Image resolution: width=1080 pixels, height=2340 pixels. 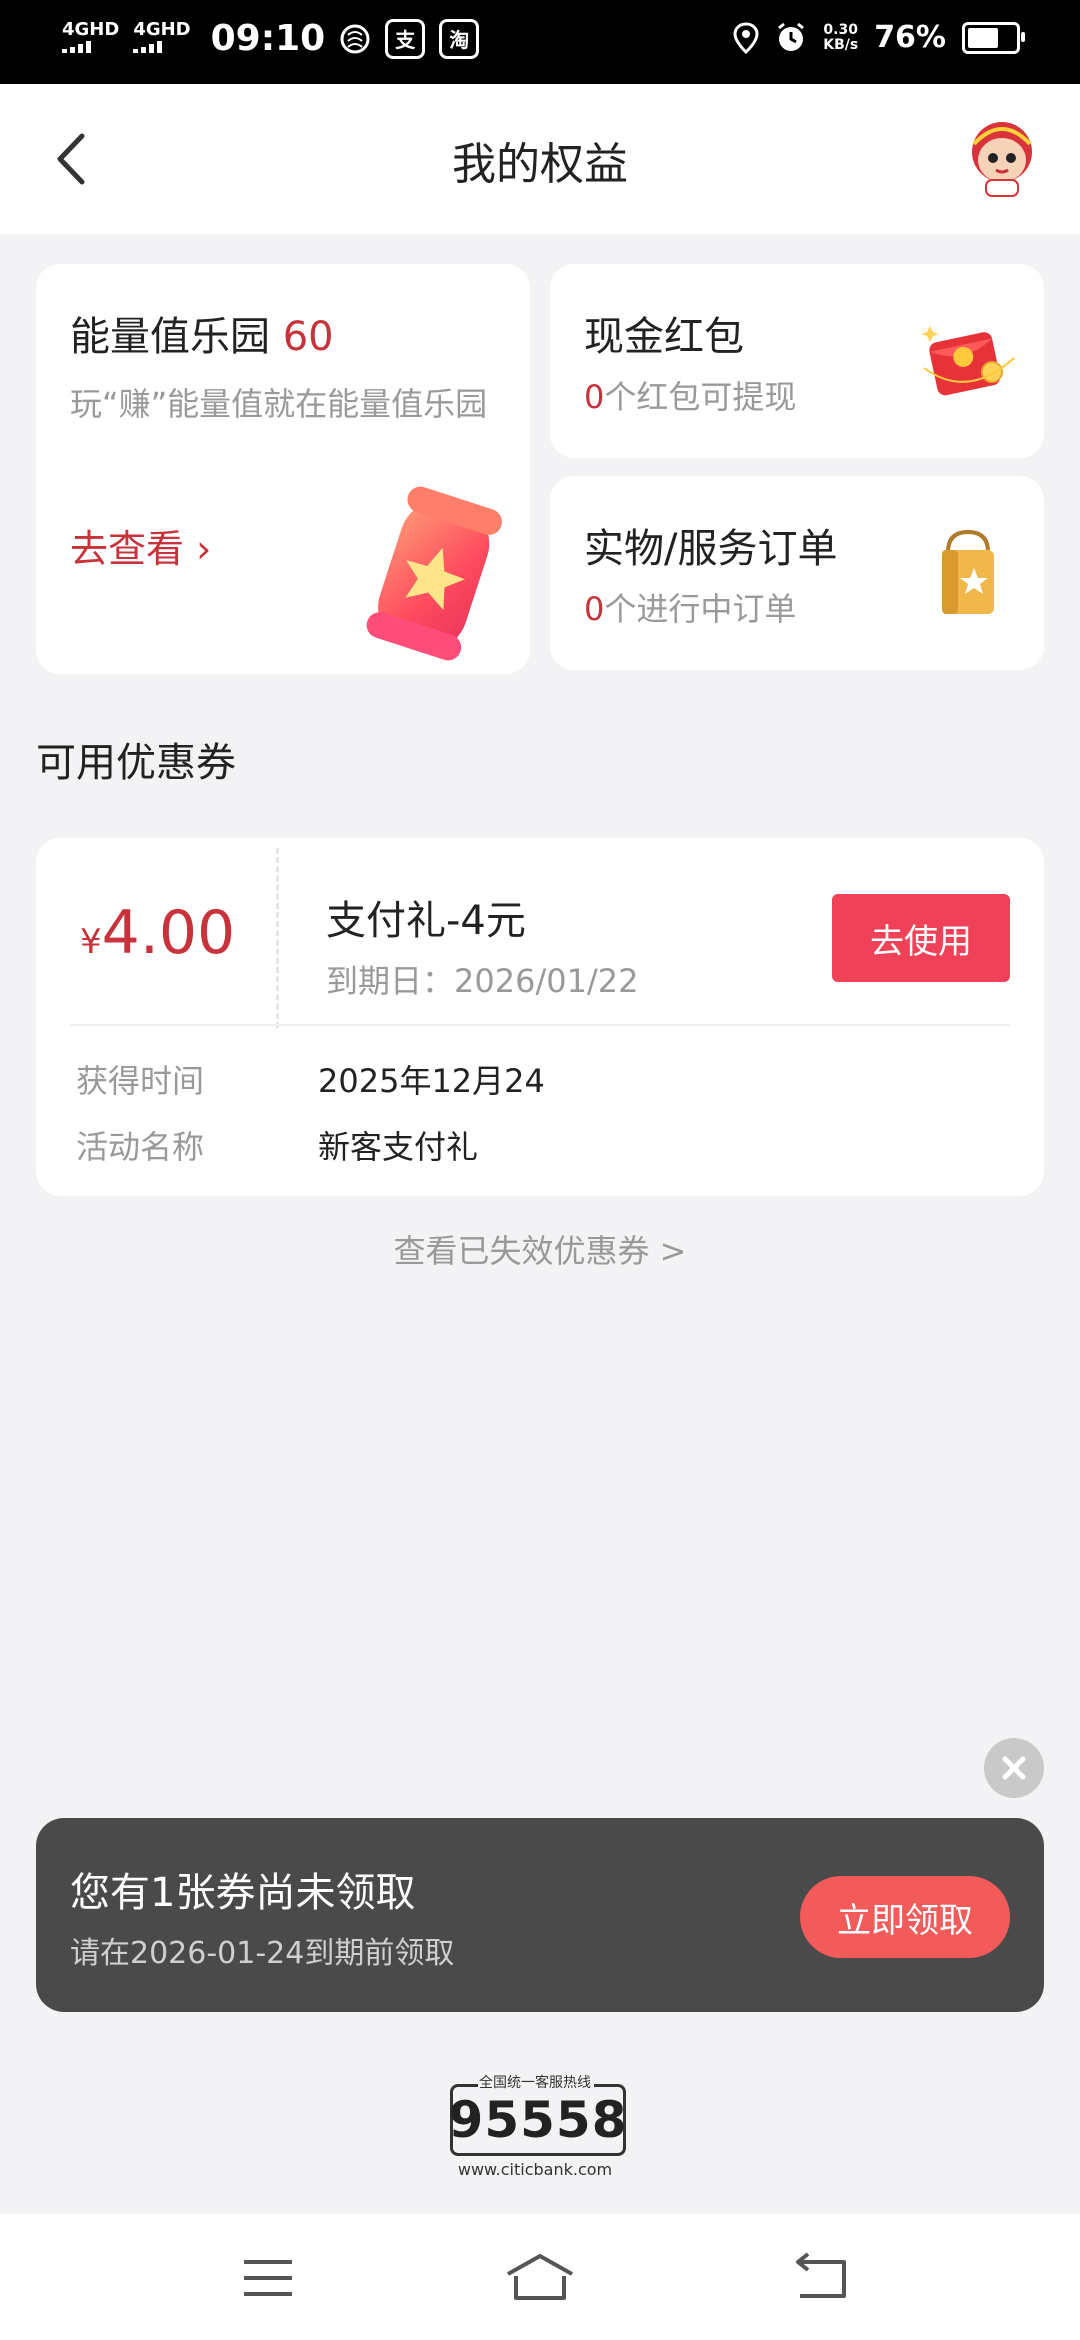 I want to click on close-icon, so click(x=1014, y=1768).